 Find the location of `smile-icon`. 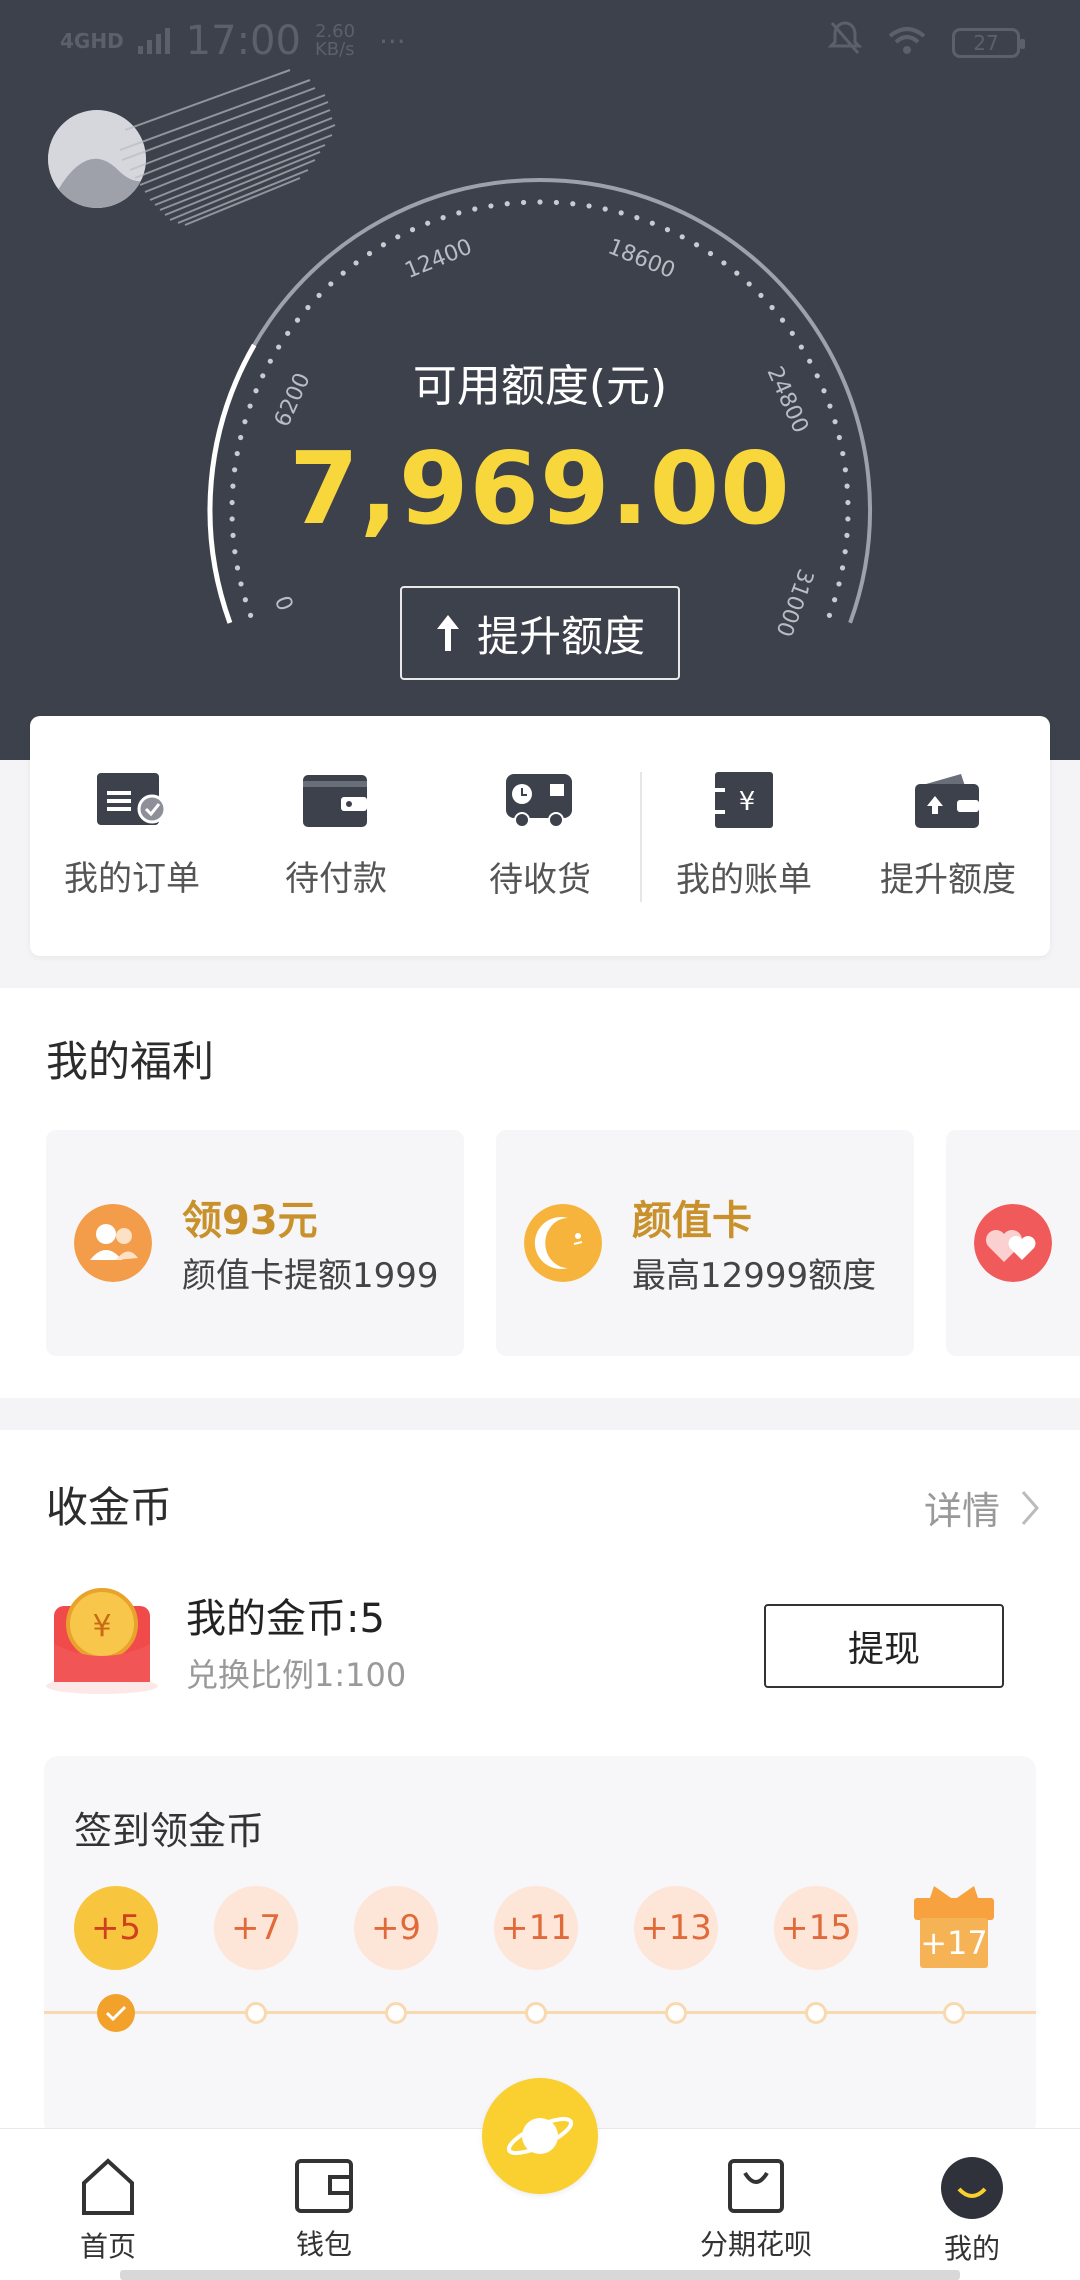

smile-icon is located at coordinates (972, 2188).